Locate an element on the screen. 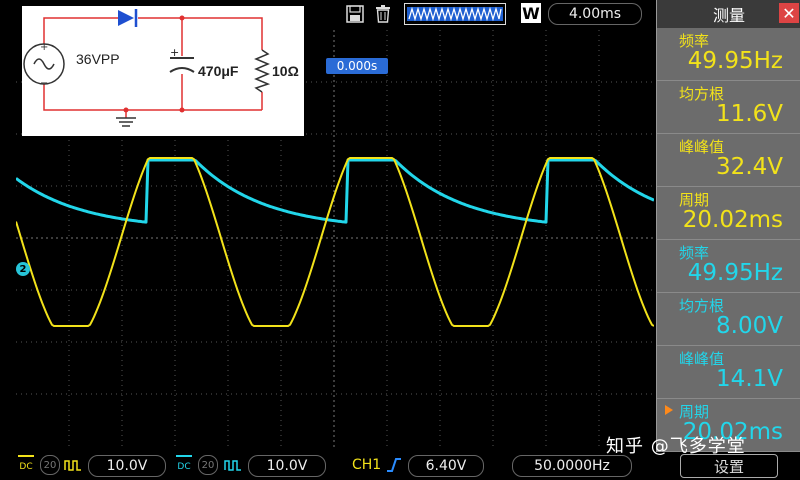 The image size is (800, 480). ch2-bandwidth-icon is located at coordinates (233, 465).